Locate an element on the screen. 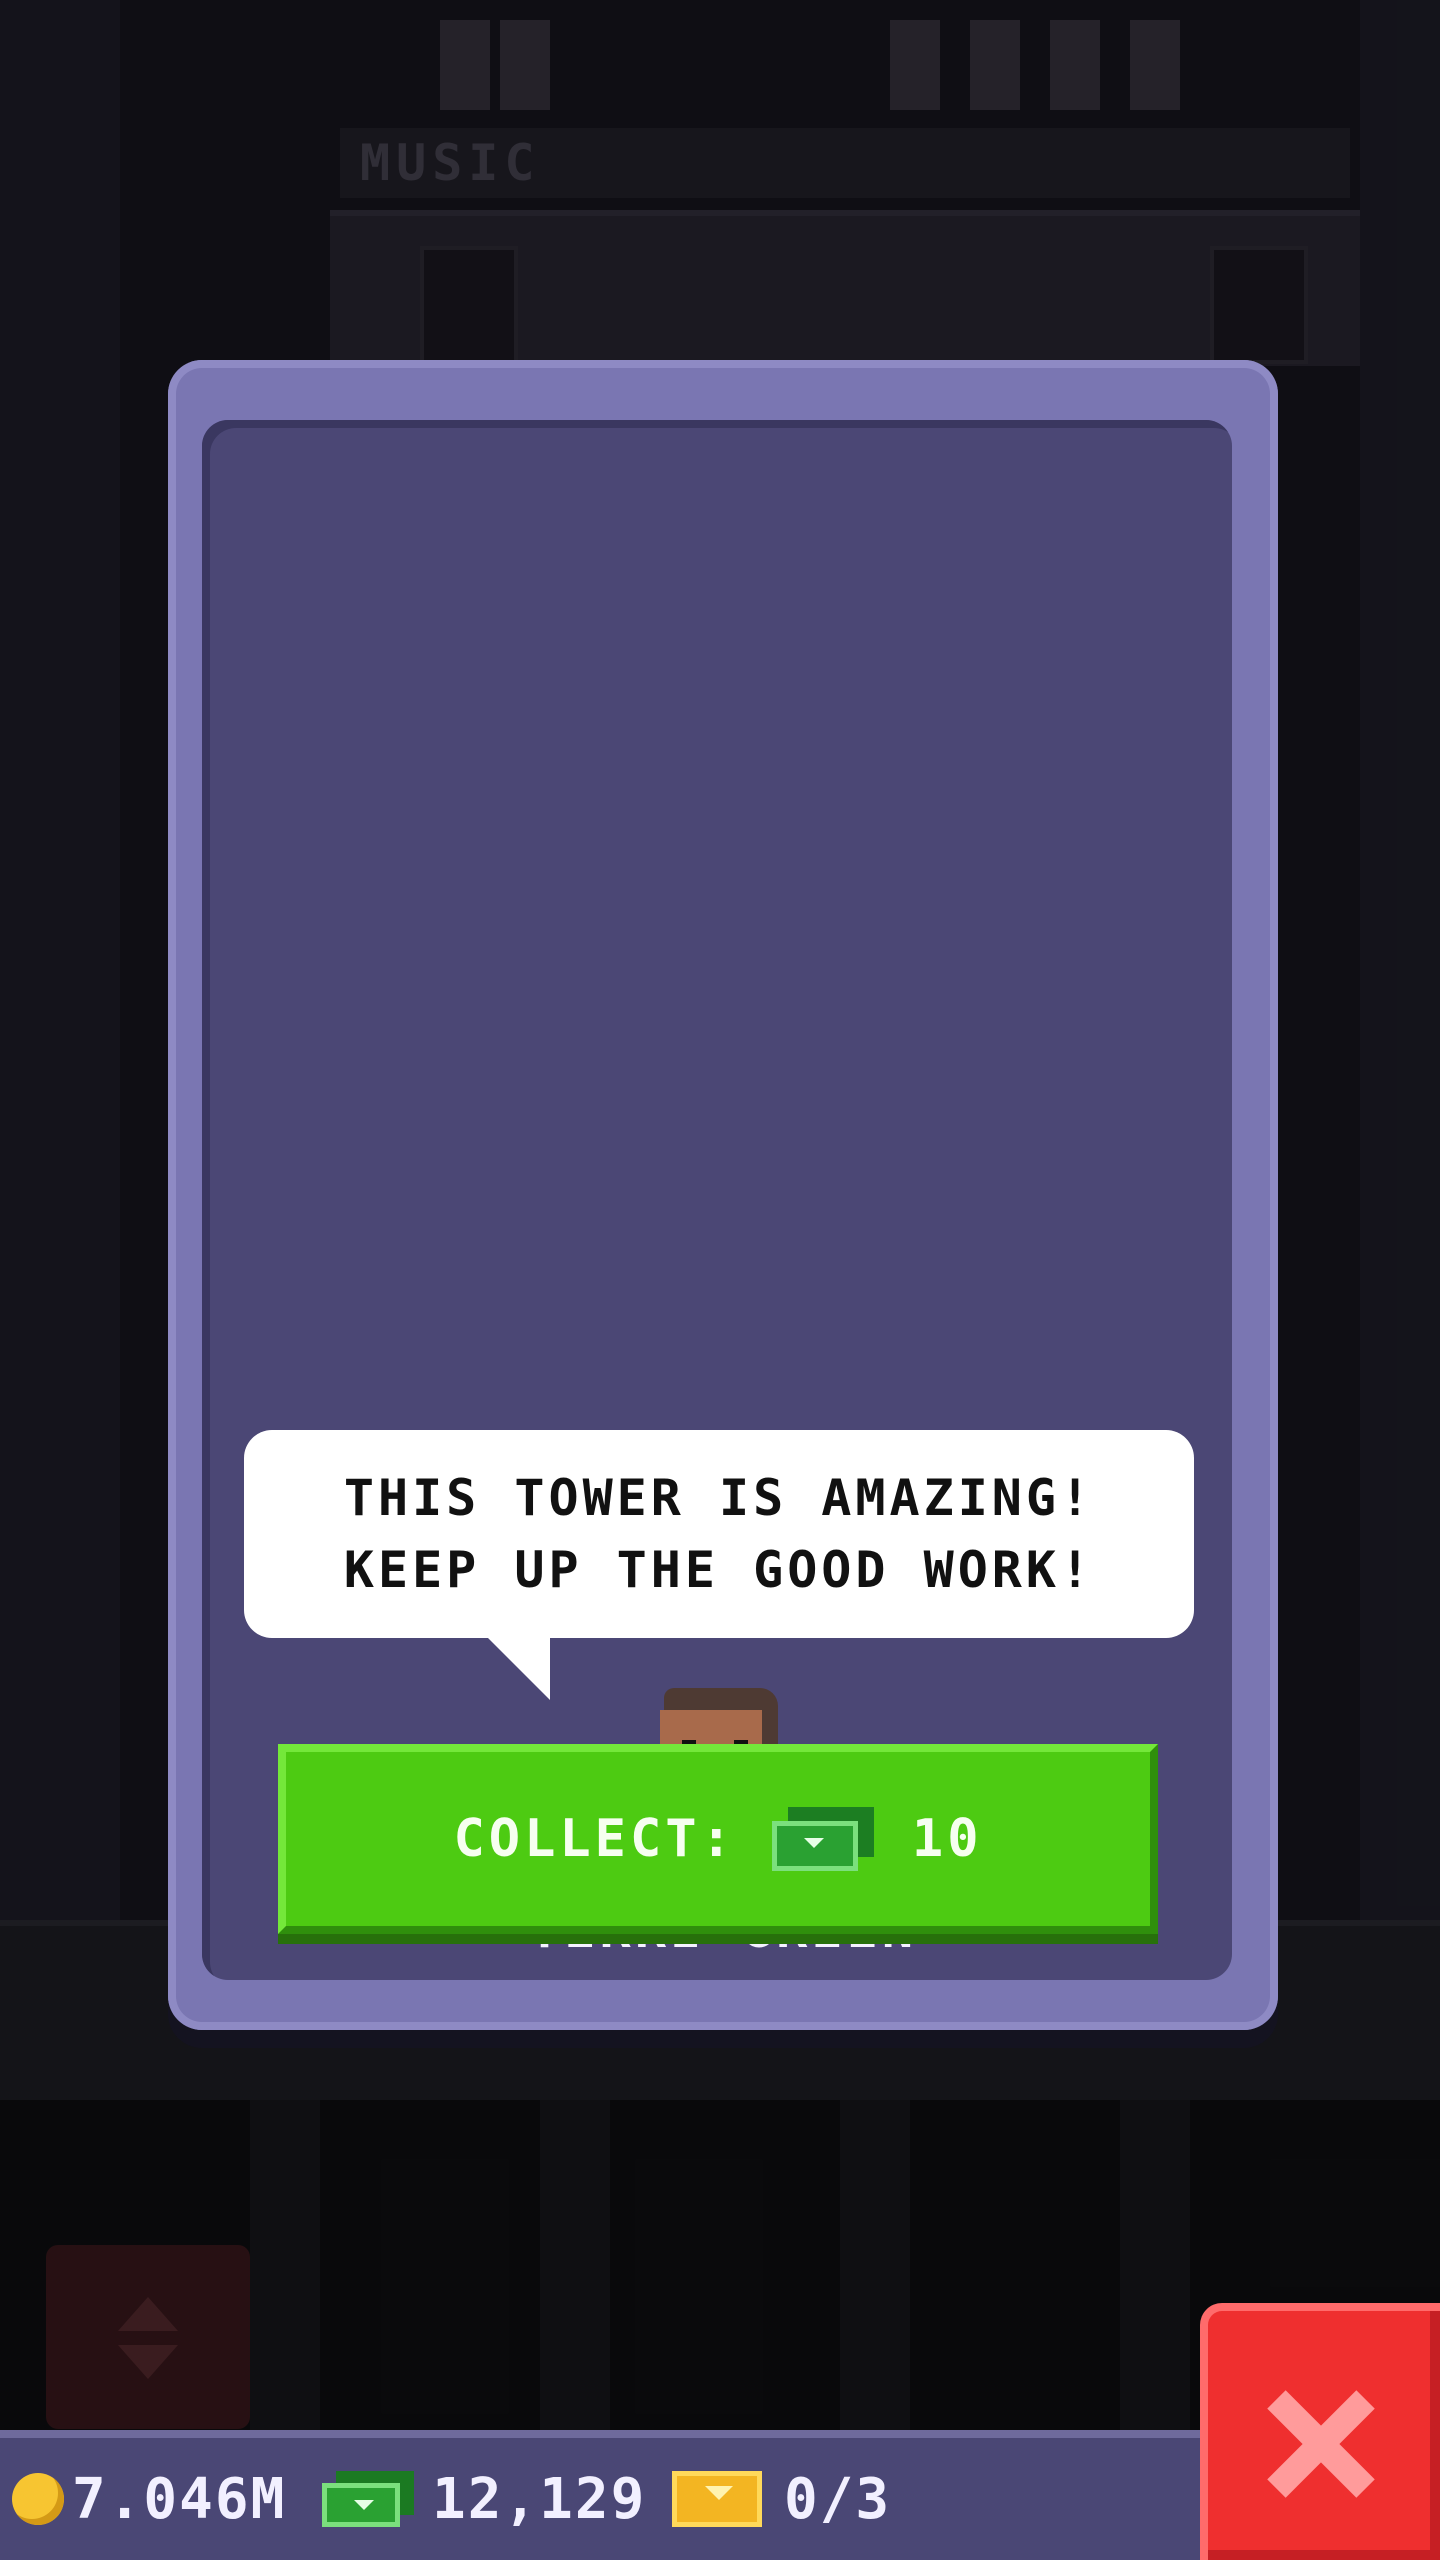  collect-amount: 10 is located at coordinates (947, 1839).